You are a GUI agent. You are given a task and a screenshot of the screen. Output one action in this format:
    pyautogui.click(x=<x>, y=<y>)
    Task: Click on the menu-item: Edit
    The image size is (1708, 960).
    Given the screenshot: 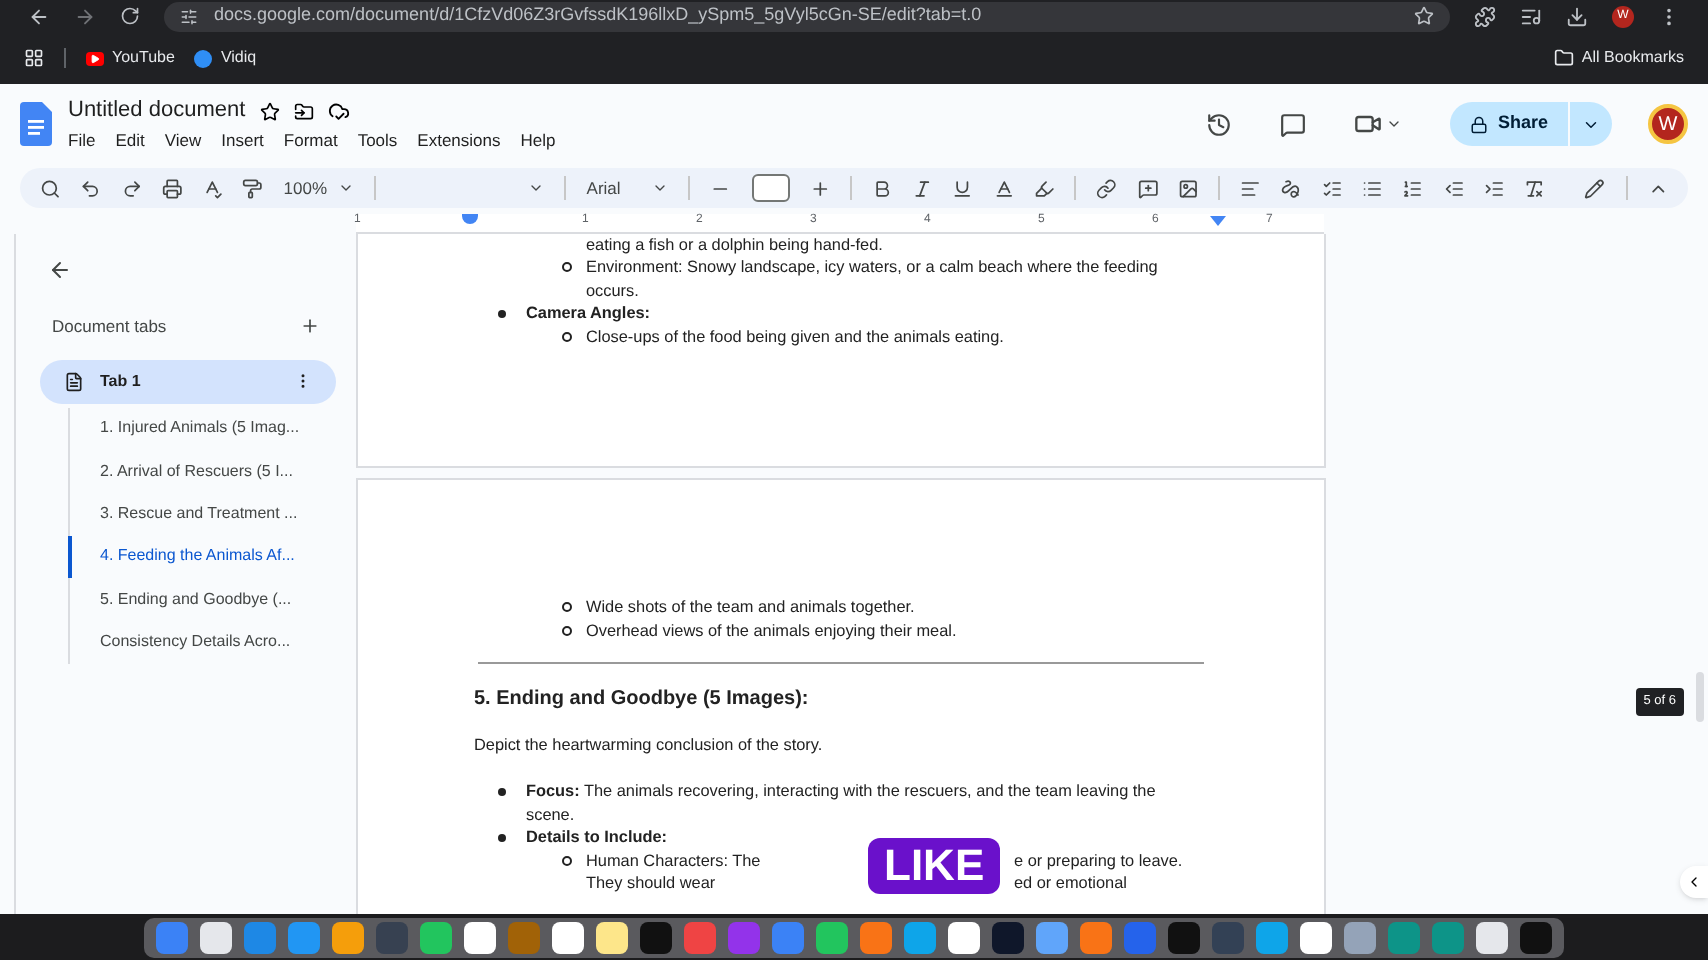 What is the action you would take?
    pyautogui.click(x=130, y=140)
    